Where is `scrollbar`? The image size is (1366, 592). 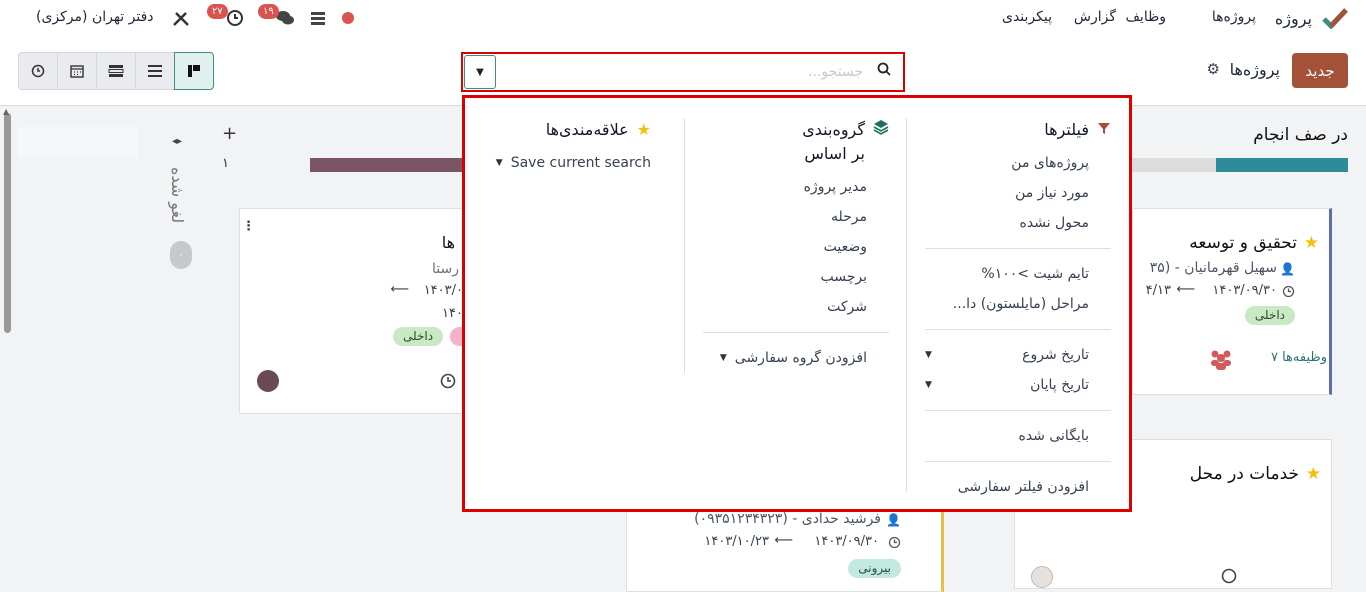
scrollbar is located at coordinates (7, 223).